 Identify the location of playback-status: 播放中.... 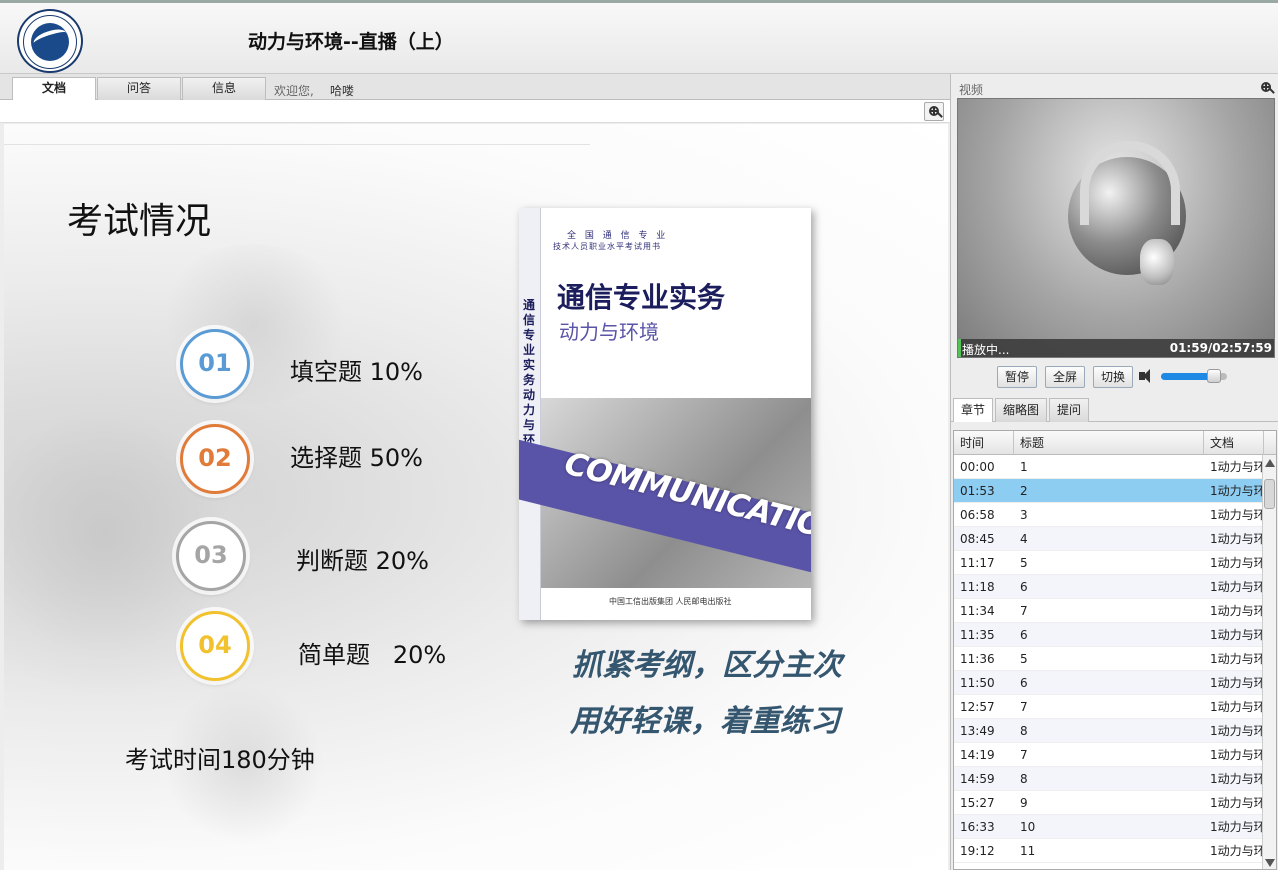
(986, 350).